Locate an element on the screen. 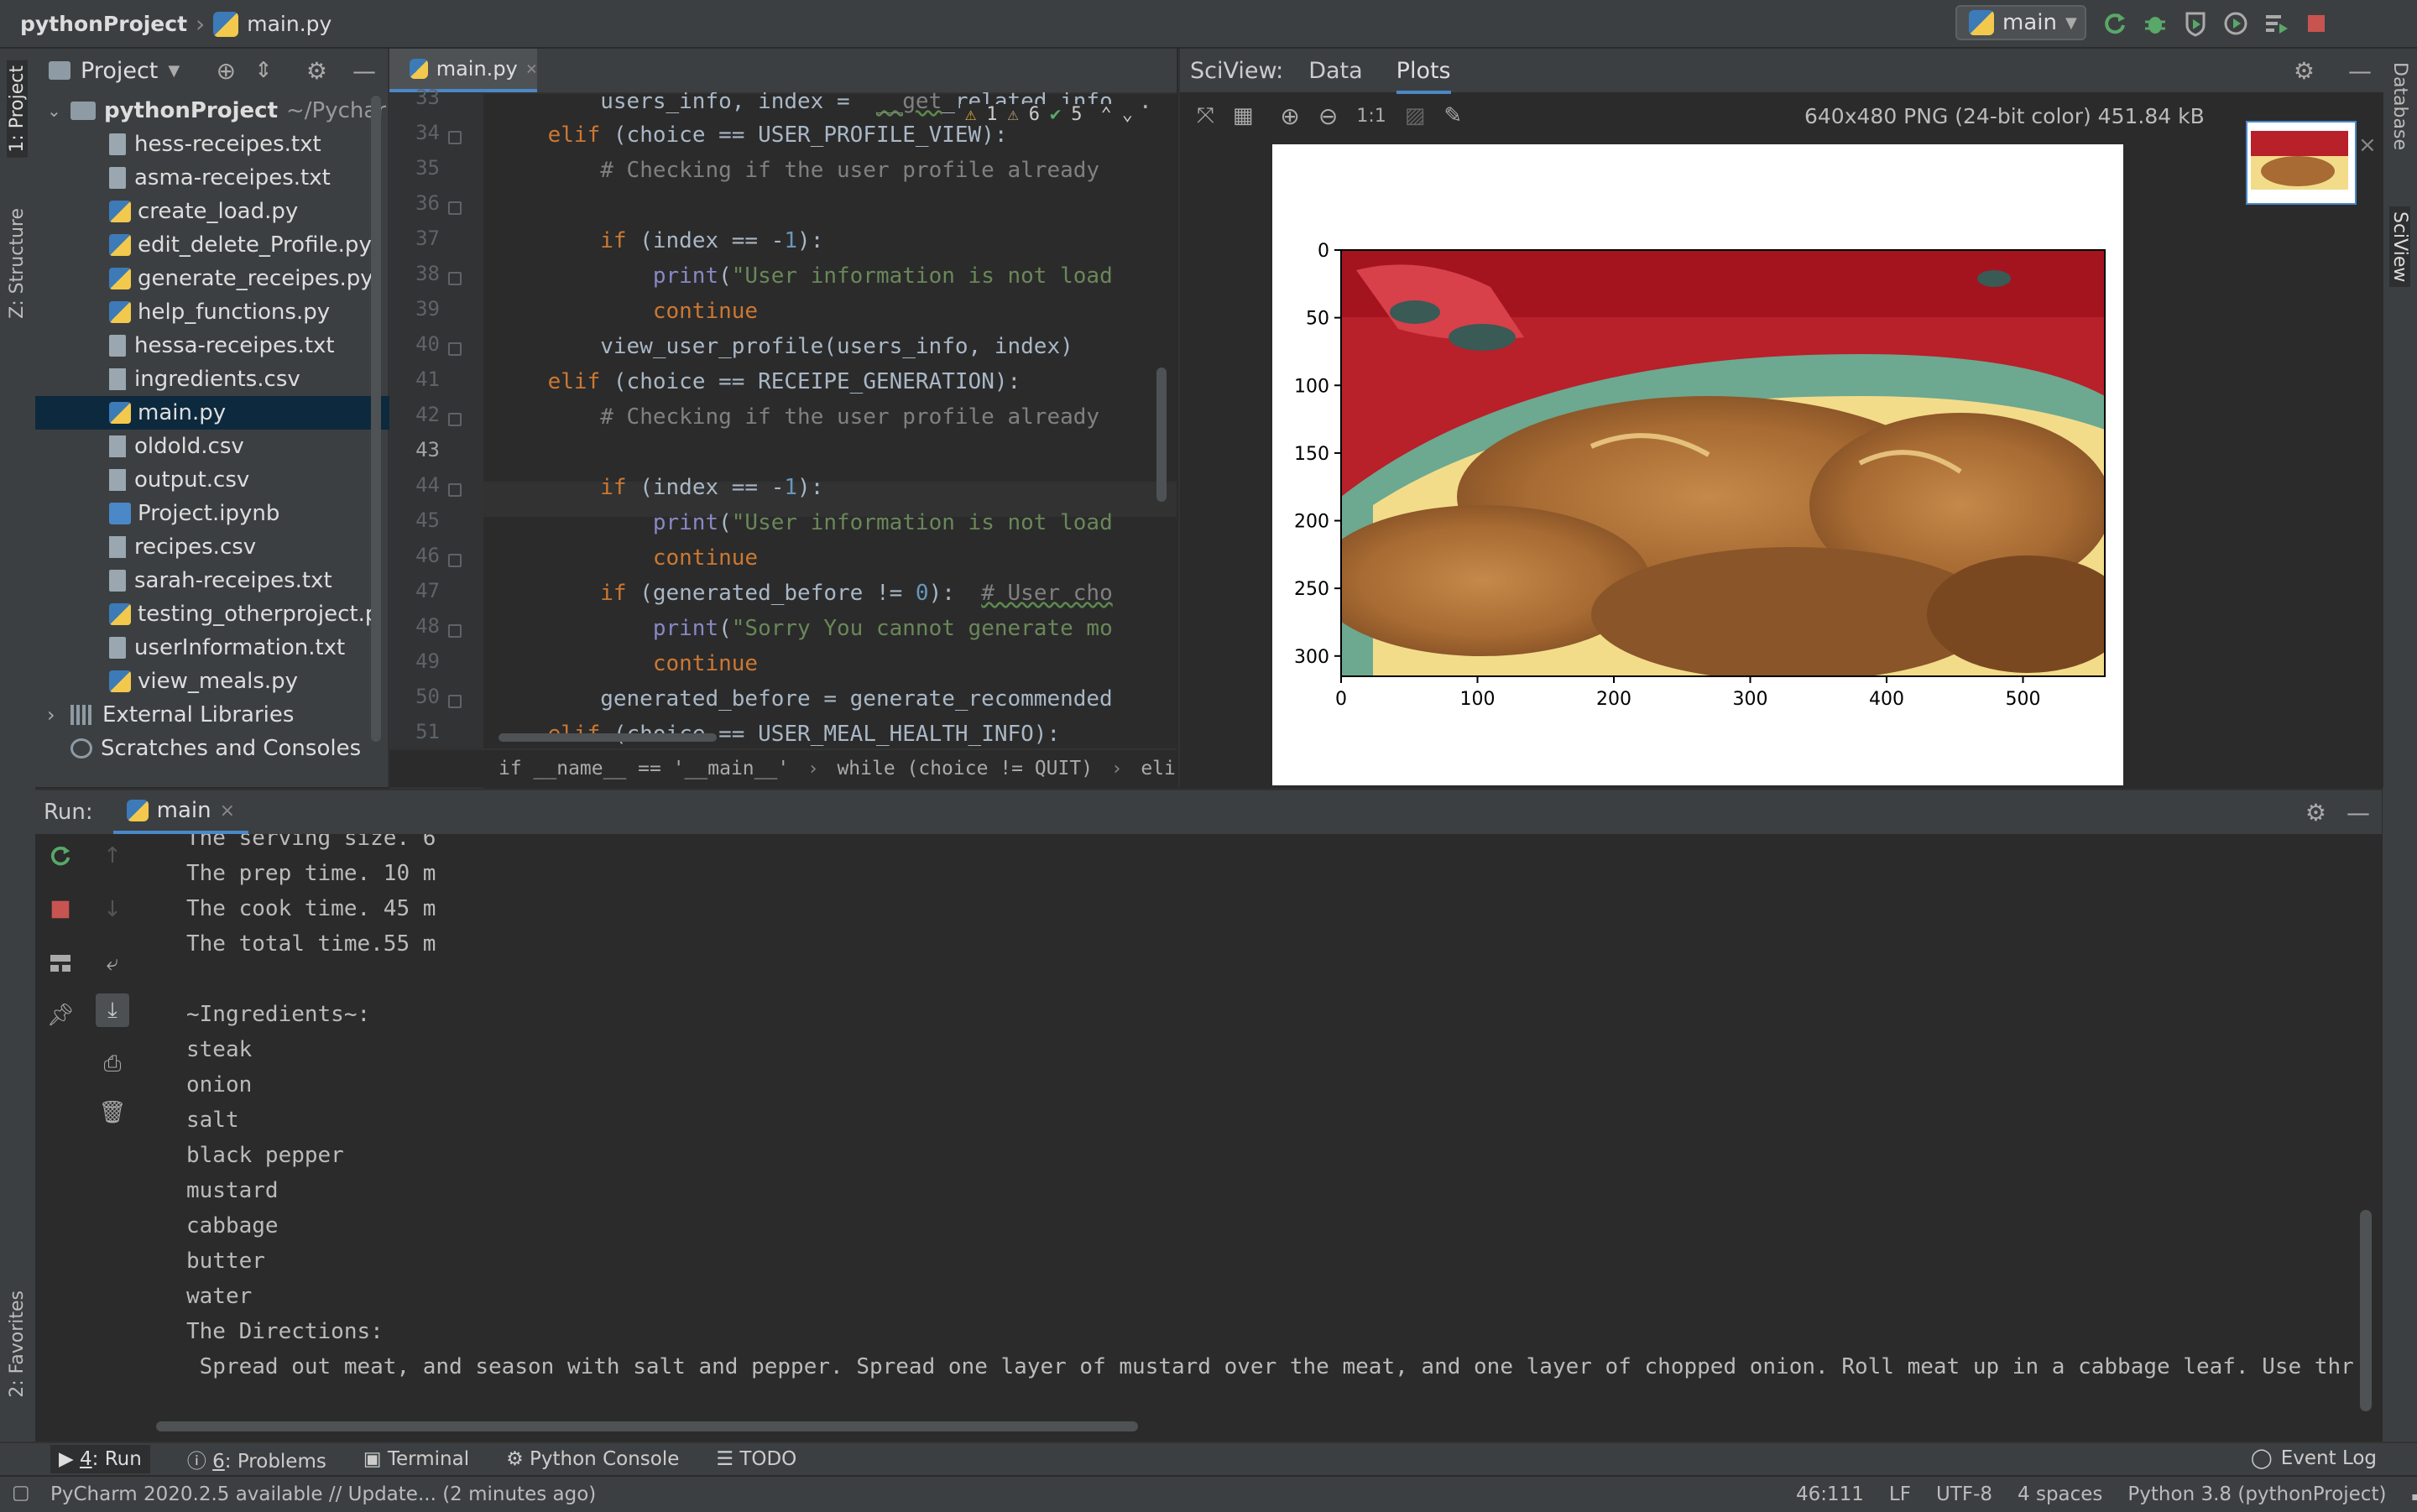 This screenshot has width=2417, height=1512. weak-warning-count: 6 is located at coordinates (1034, 114).